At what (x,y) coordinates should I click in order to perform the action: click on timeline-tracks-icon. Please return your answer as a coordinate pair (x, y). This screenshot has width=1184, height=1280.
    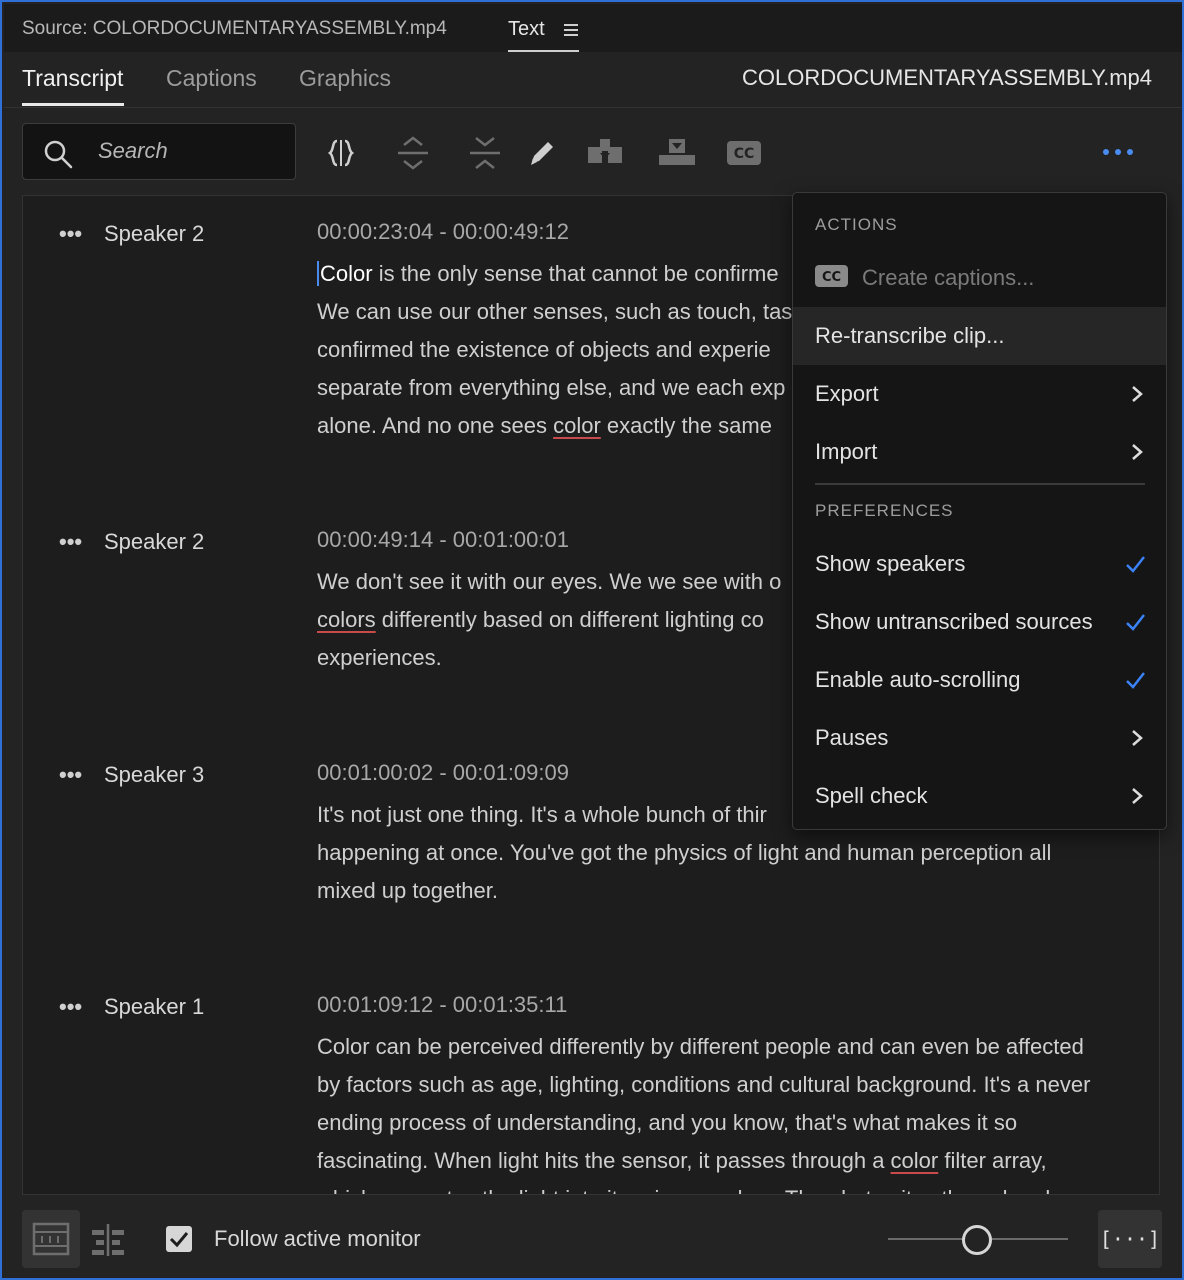
    Looking at the image, I should click on (108, 1240).